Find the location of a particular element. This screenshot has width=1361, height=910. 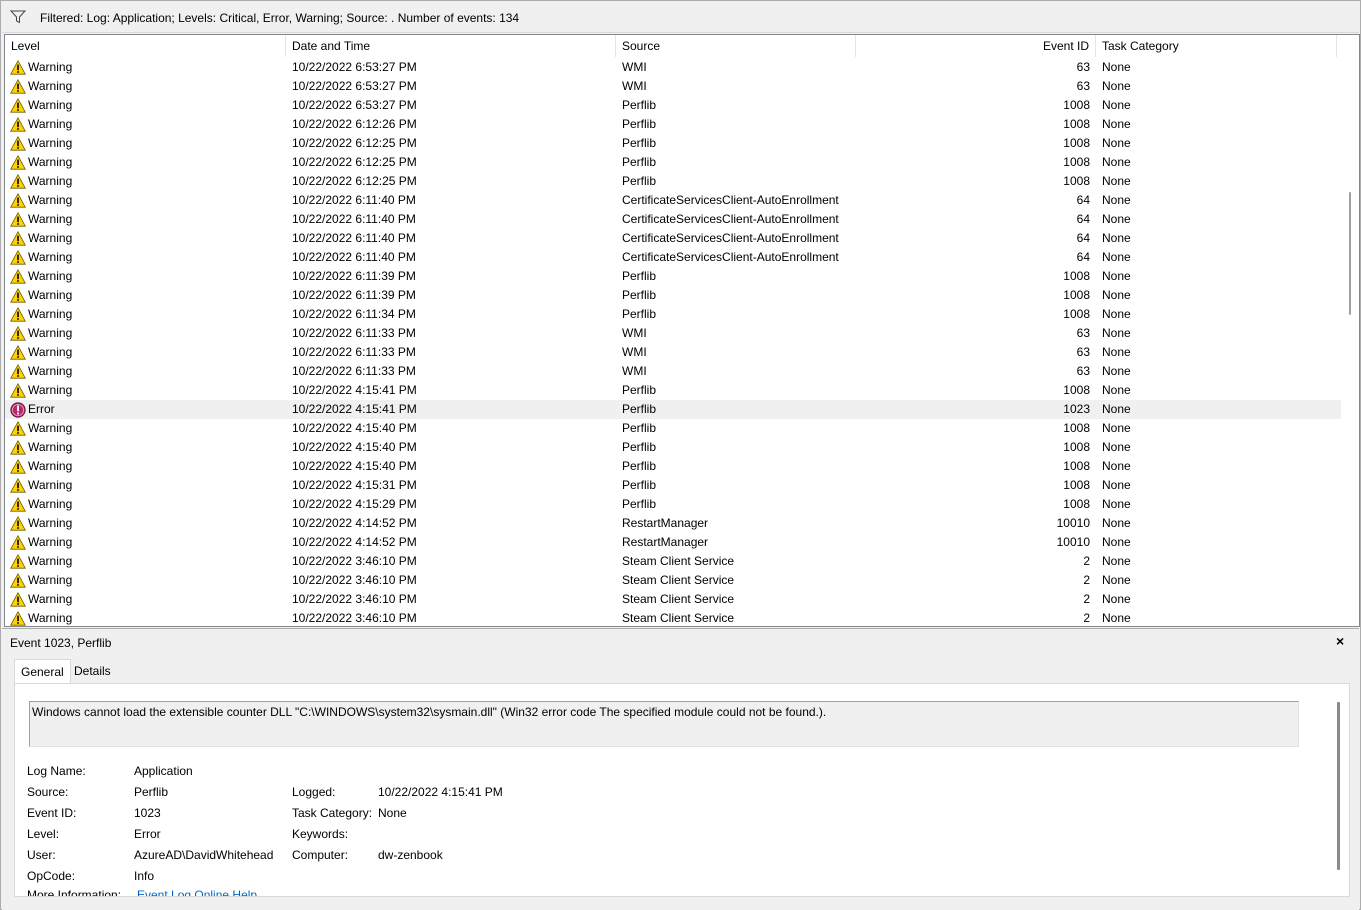

column-header-source: Source is located at coordinates (736, 46).